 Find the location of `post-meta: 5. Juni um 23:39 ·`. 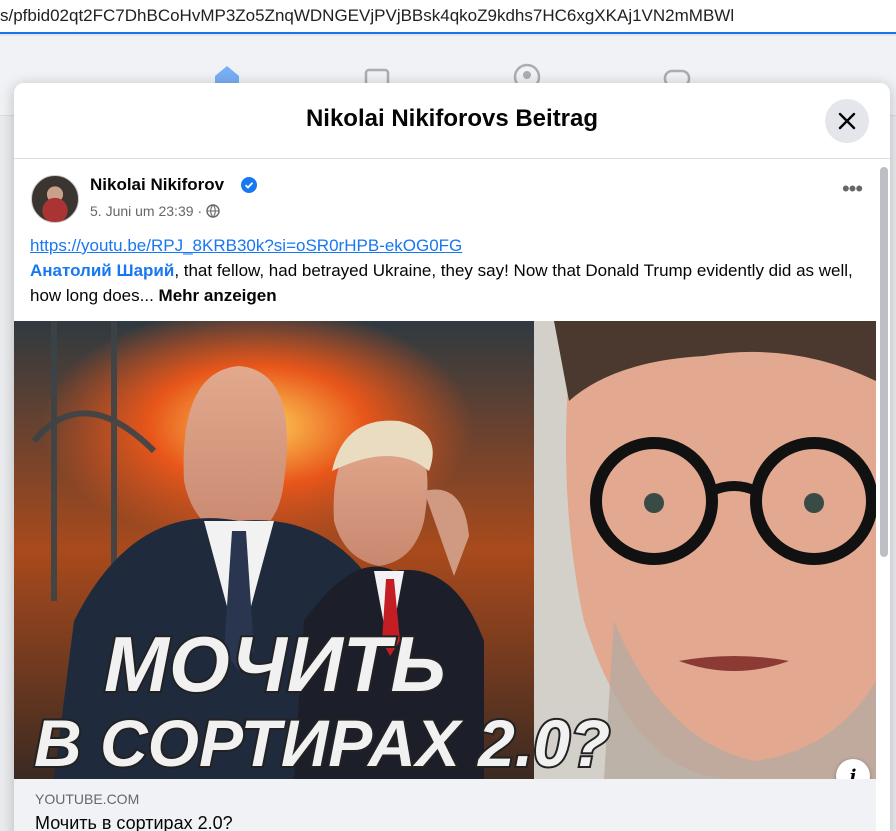

post-meta: 5. Juni um 23:39 · is located at coordinates (155, 211).